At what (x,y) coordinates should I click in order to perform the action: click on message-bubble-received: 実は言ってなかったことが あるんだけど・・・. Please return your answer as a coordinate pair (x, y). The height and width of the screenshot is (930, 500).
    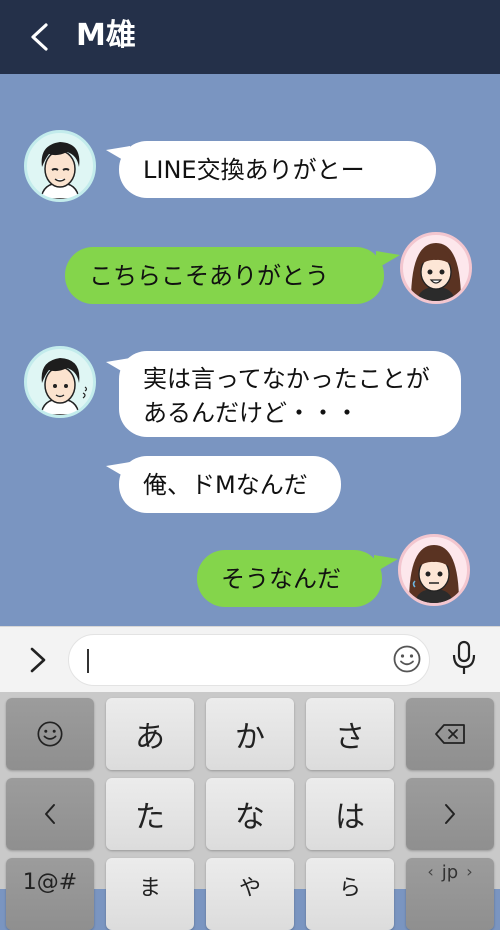
    Looking at the image, I should click on (290, 394).